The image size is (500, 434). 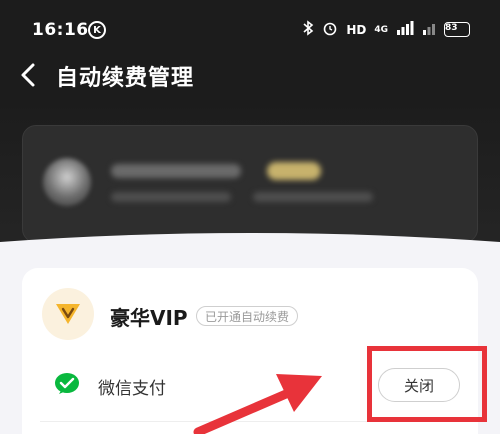 What do you see at coordinates (429, 29) in the screenshot?
I see `signal-bars-2-icon` at bounding box center [429, 29].